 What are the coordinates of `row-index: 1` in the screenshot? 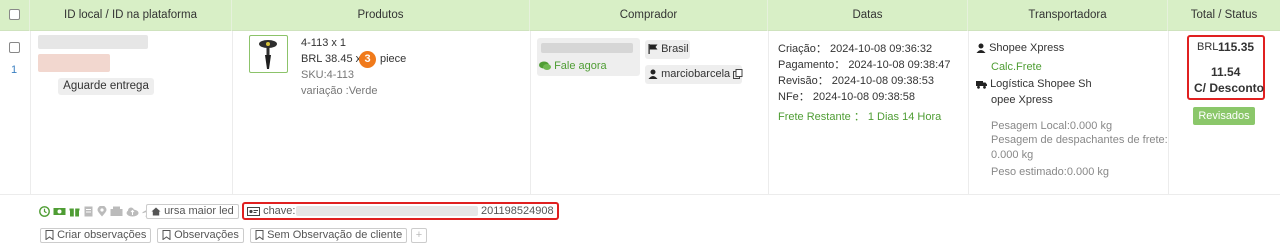 It's located at (14, 70).